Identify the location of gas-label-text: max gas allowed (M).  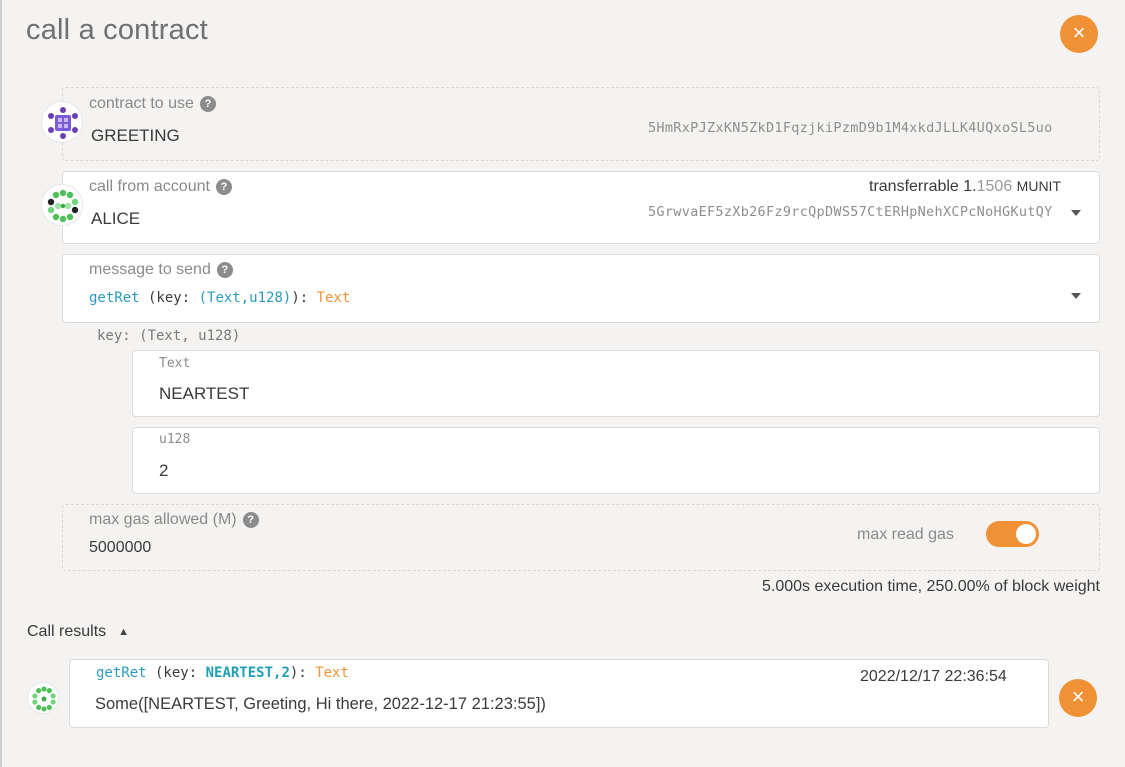
(163, 519).